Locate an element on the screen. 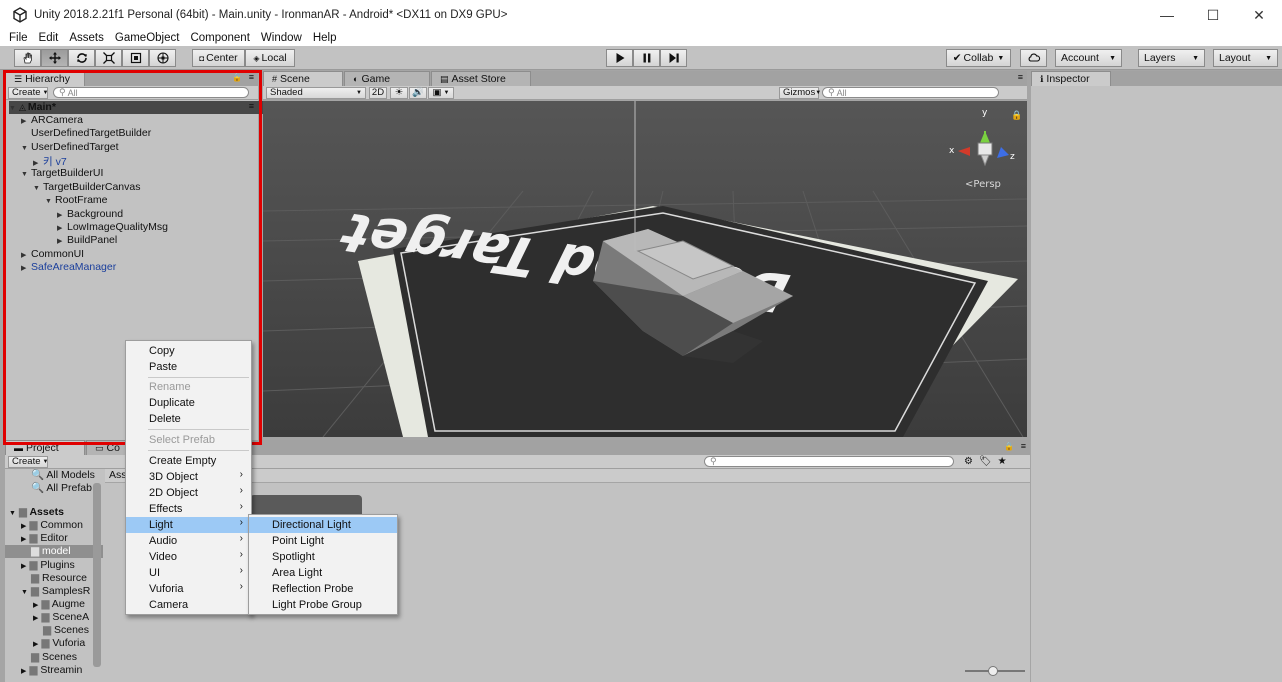  tree-item-rootframe: ▼ RootFrame is located at coordinates (76, 200).